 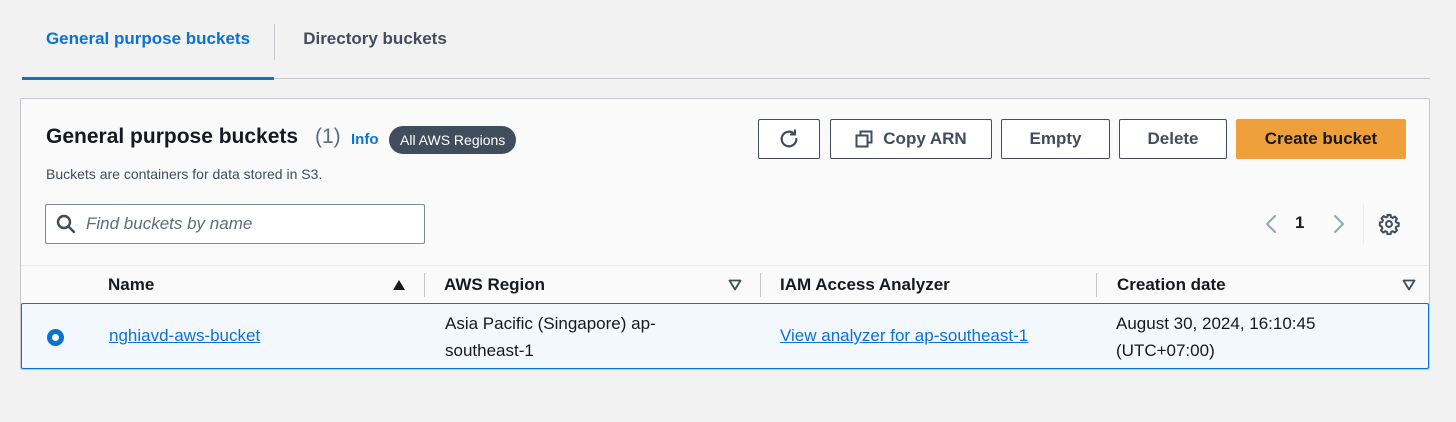 I want to click on create-bucket-button: Create bucket, so click(x=1321, y=139).